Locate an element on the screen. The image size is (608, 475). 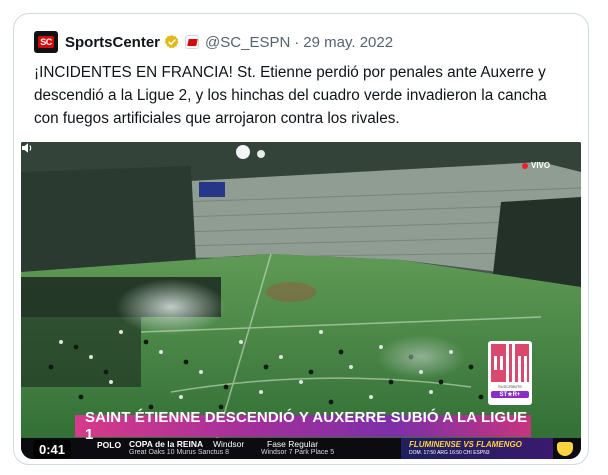
tweet-date: 29 may. 2022 is located at coordinates (348, 42).